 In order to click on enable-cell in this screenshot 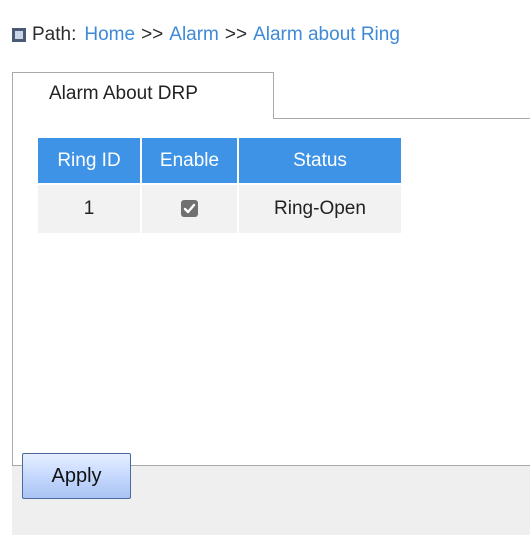, I will do `click(190, 208)`.